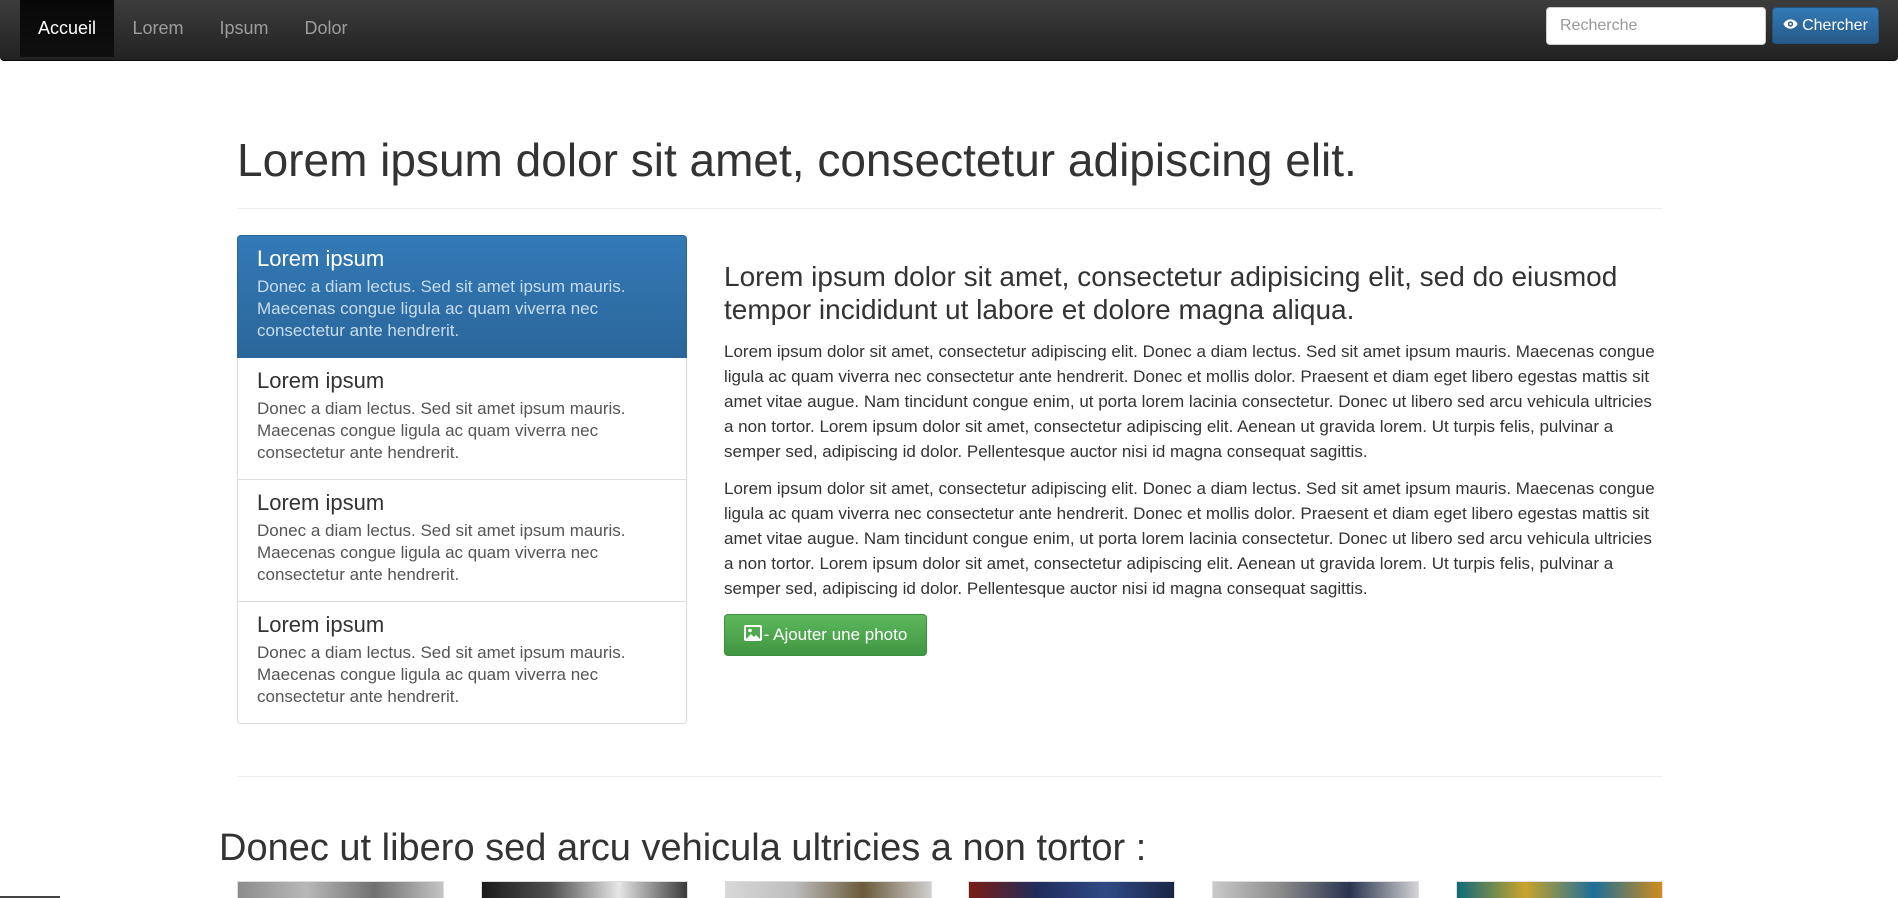 This screenshot has height=898, width=1898. Describe the element at coordinates (1790, 26) in the screenshot. I see `eye-icon` at that location.